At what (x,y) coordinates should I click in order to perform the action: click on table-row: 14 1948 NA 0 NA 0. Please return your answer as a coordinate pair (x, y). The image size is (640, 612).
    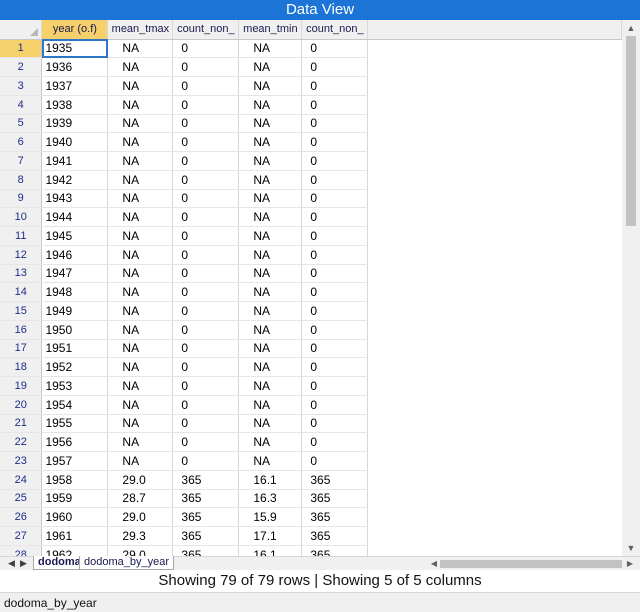
    Looking at the image, I should click on (311, 292).